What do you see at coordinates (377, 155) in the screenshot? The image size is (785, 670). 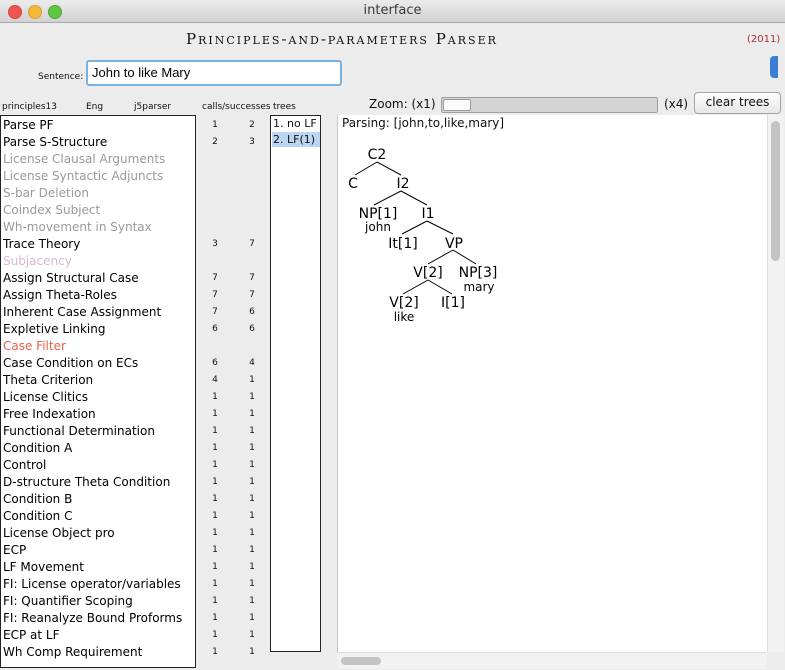 I see `node-c2: C2` at bounding box center [377, 155].